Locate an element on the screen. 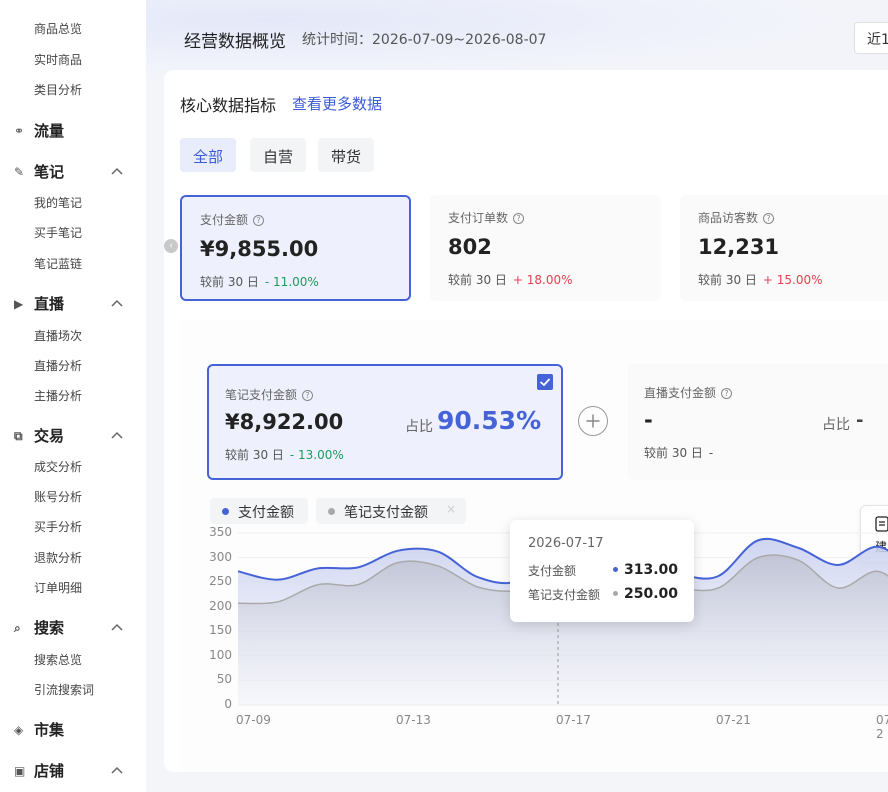  tooltip-row-payment: 支付金额 313.00 is located at coordinates (603, 570).